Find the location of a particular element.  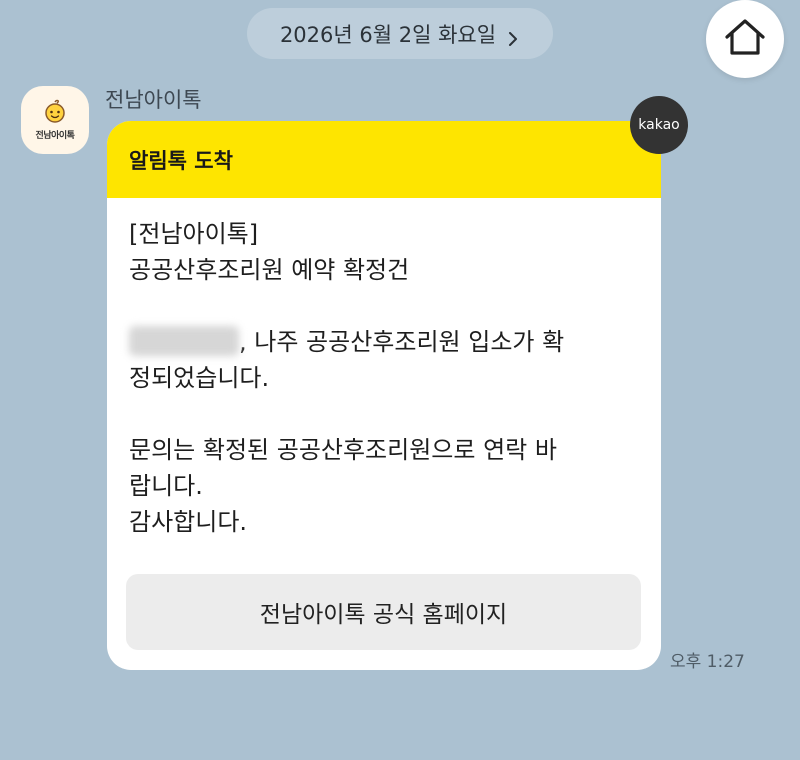

sender-name: 전남아이톡 is located at coordinates (153, 100).